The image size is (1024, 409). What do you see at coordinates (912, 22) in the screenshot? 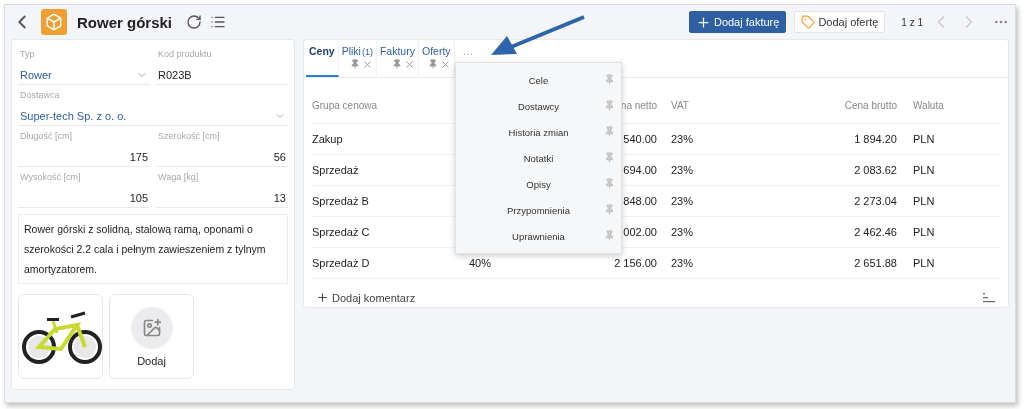
I see `pager-text: 1 z 1` at bounding box center [912, 22].